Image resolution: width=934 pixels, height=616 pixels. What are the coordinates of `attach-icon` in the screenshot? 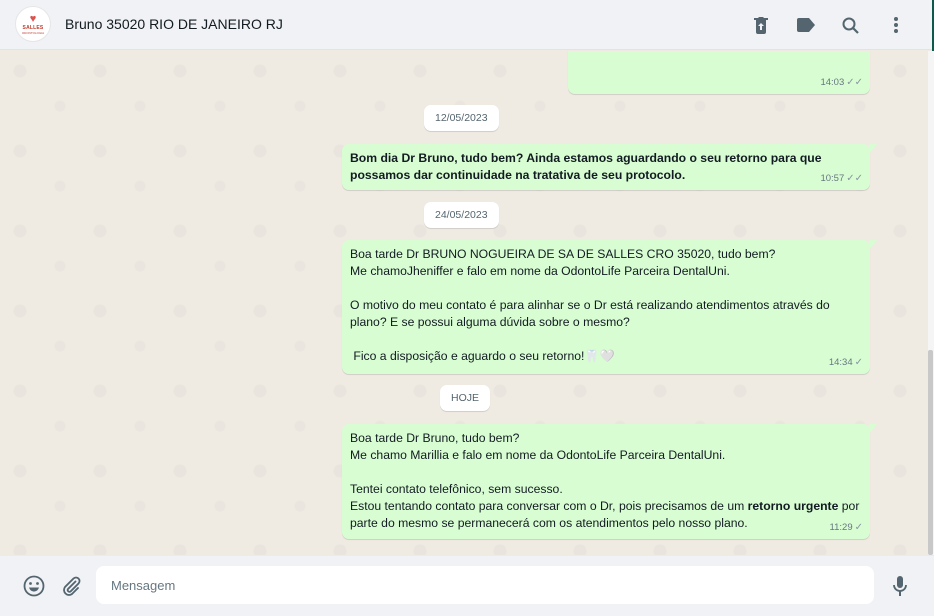 It's located at (72, 586).